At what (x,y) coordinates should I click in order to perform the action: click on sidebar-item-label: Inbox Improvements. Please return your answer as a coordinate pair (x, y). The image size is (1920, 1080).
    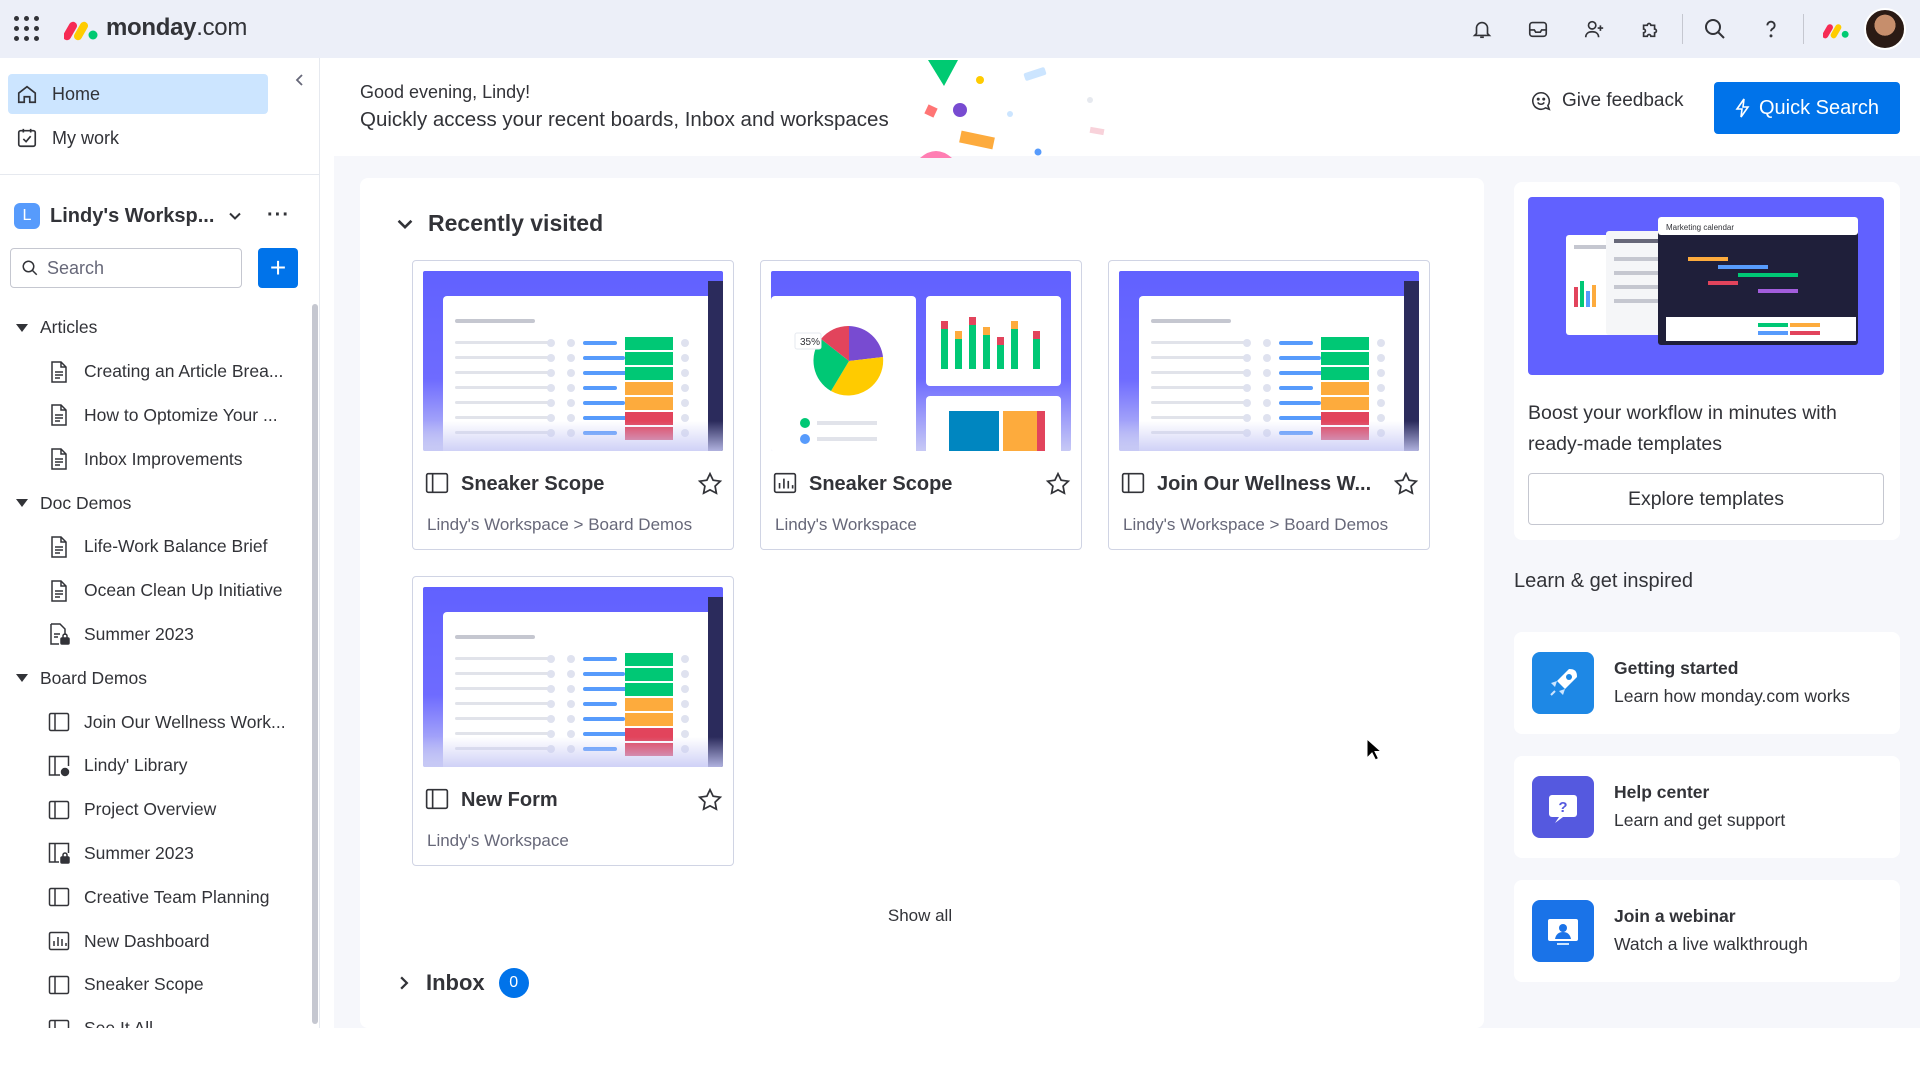
    Looking at the image, I should click on (163, 458).